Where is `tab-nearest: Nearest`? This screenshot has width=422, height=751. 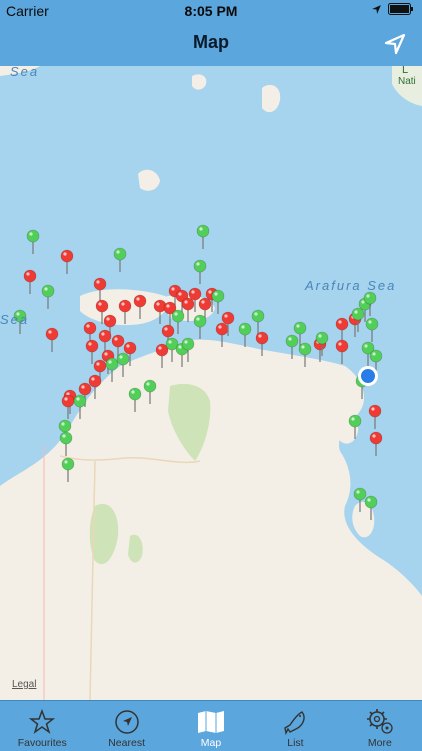
tab-nearest: Nearest is located at coordinates (126, 726).